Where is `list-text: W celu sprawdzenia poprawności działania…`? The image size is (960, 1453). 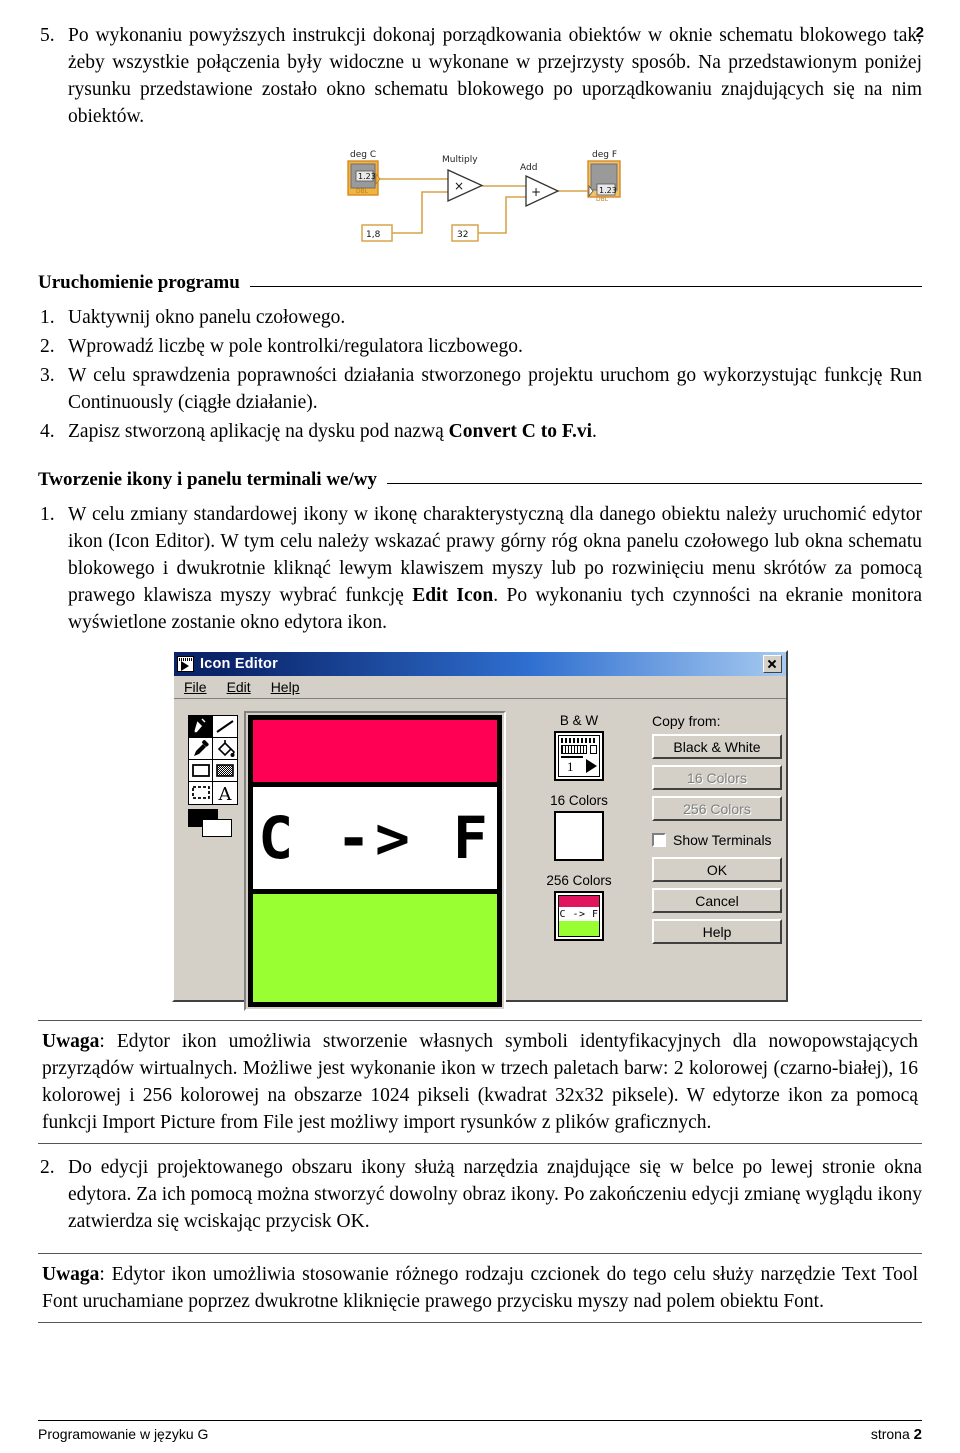 list-text: W celu sprawdzenia poprawności działania… is located at coordinates (495, 389).